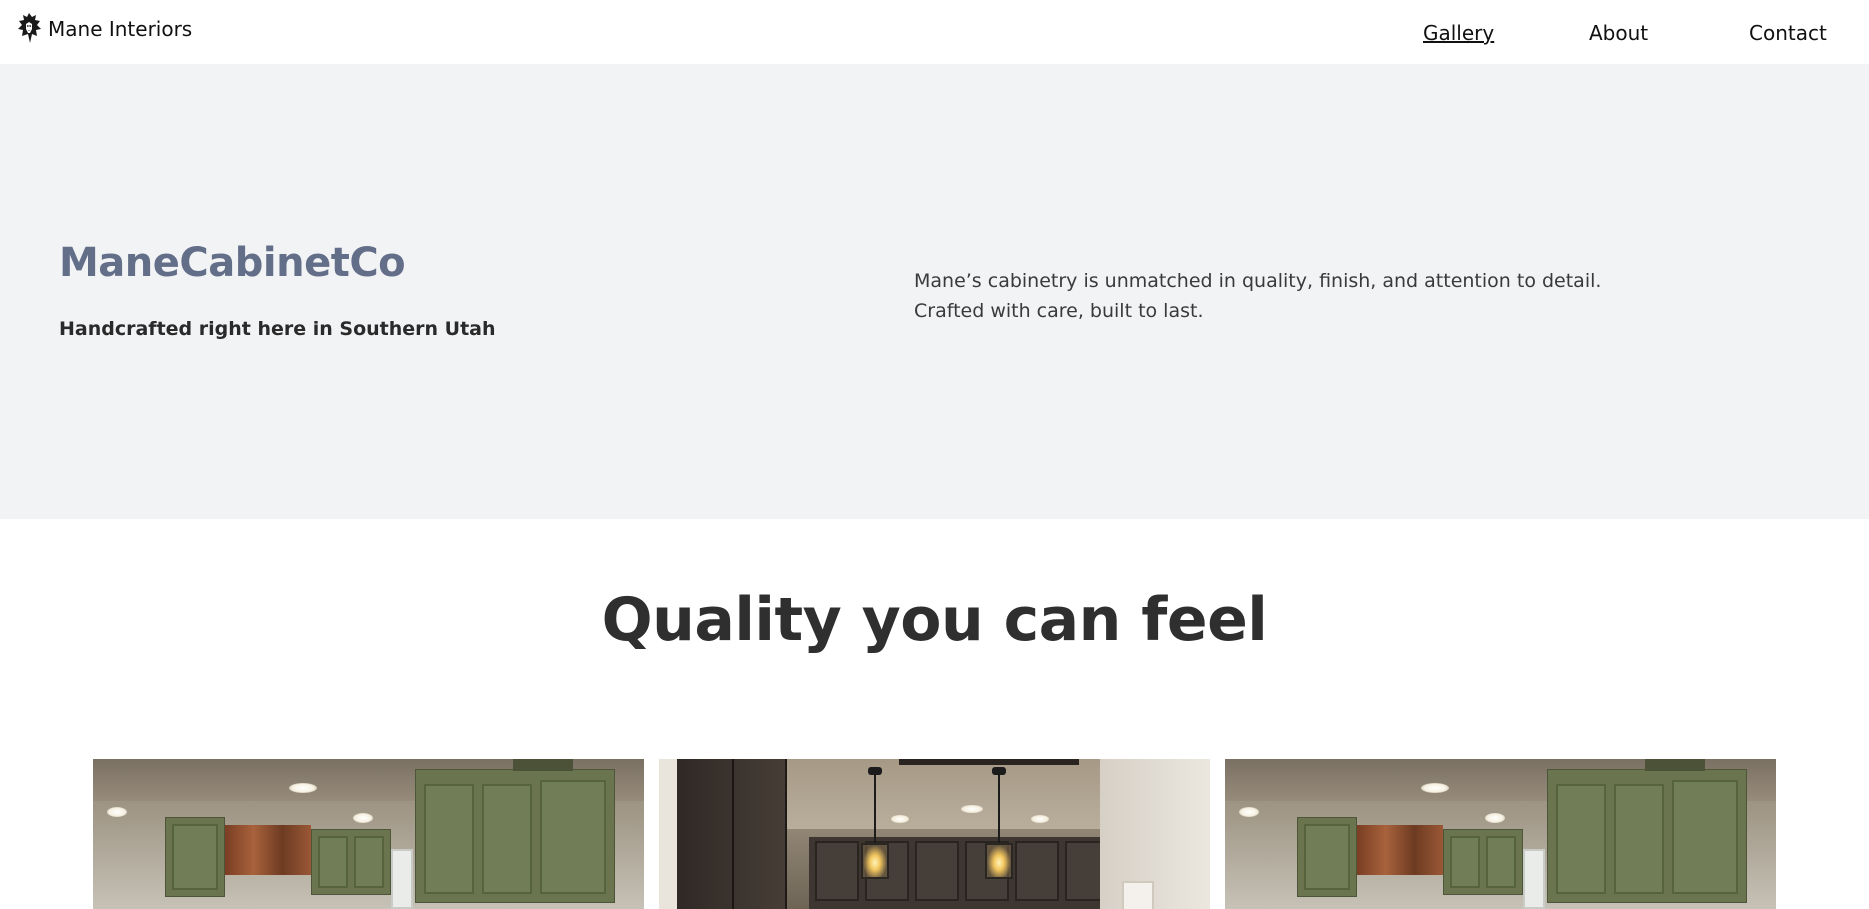 The image size is (1869, 909). What do you see at coordinates (964, 873) in the screenshot?
I see `back-wall-cabinets` at bounding box center [964, 873].